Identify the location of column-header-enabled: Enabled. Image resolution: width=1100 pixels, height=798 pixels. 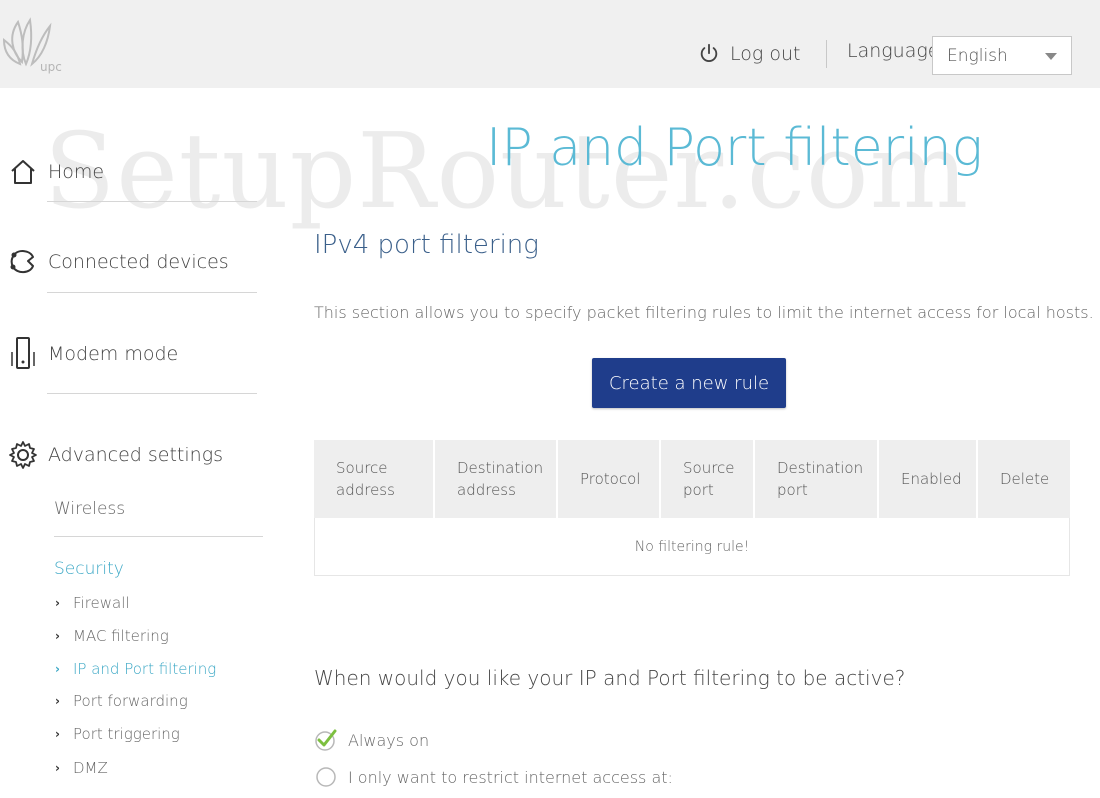
(928, 479).